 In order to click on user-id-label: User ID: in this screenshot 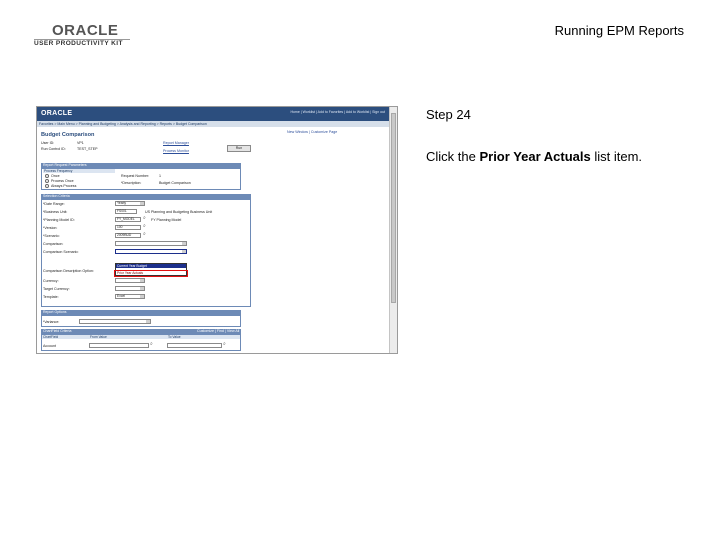, I will do `click(48, 143)`.